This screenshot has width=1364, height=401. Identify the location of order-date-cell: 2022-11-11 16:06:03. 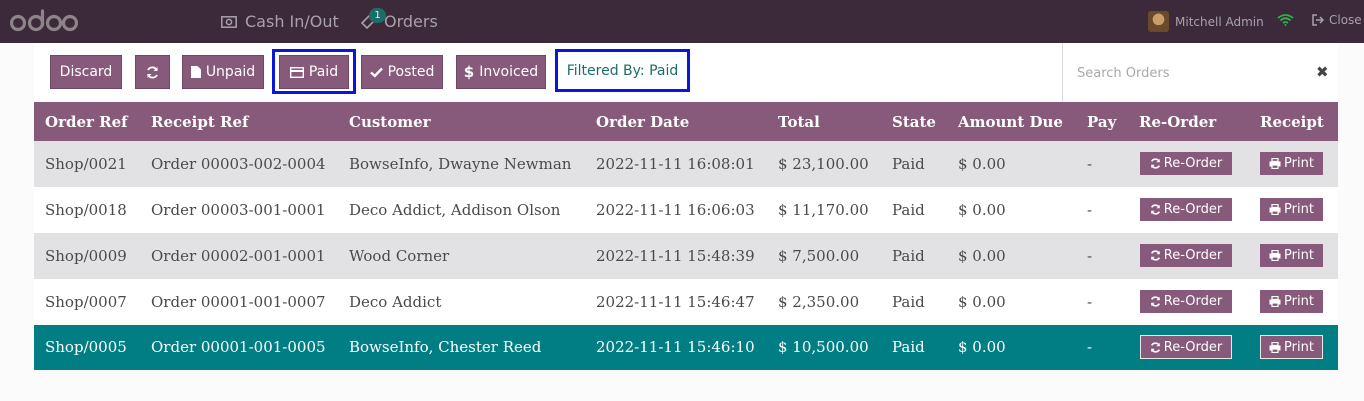
(675, 210).